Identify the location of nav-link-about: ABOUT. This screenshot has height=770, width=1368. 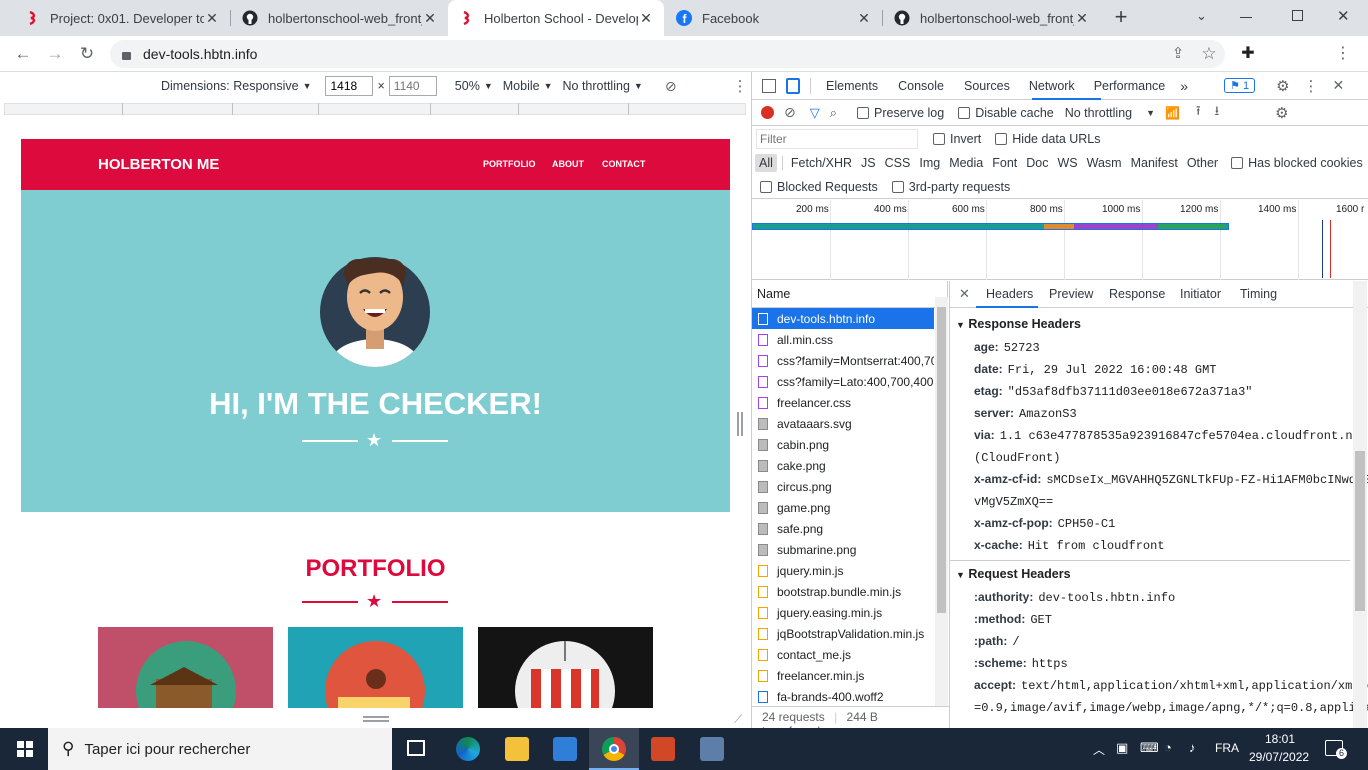
(568, 164).